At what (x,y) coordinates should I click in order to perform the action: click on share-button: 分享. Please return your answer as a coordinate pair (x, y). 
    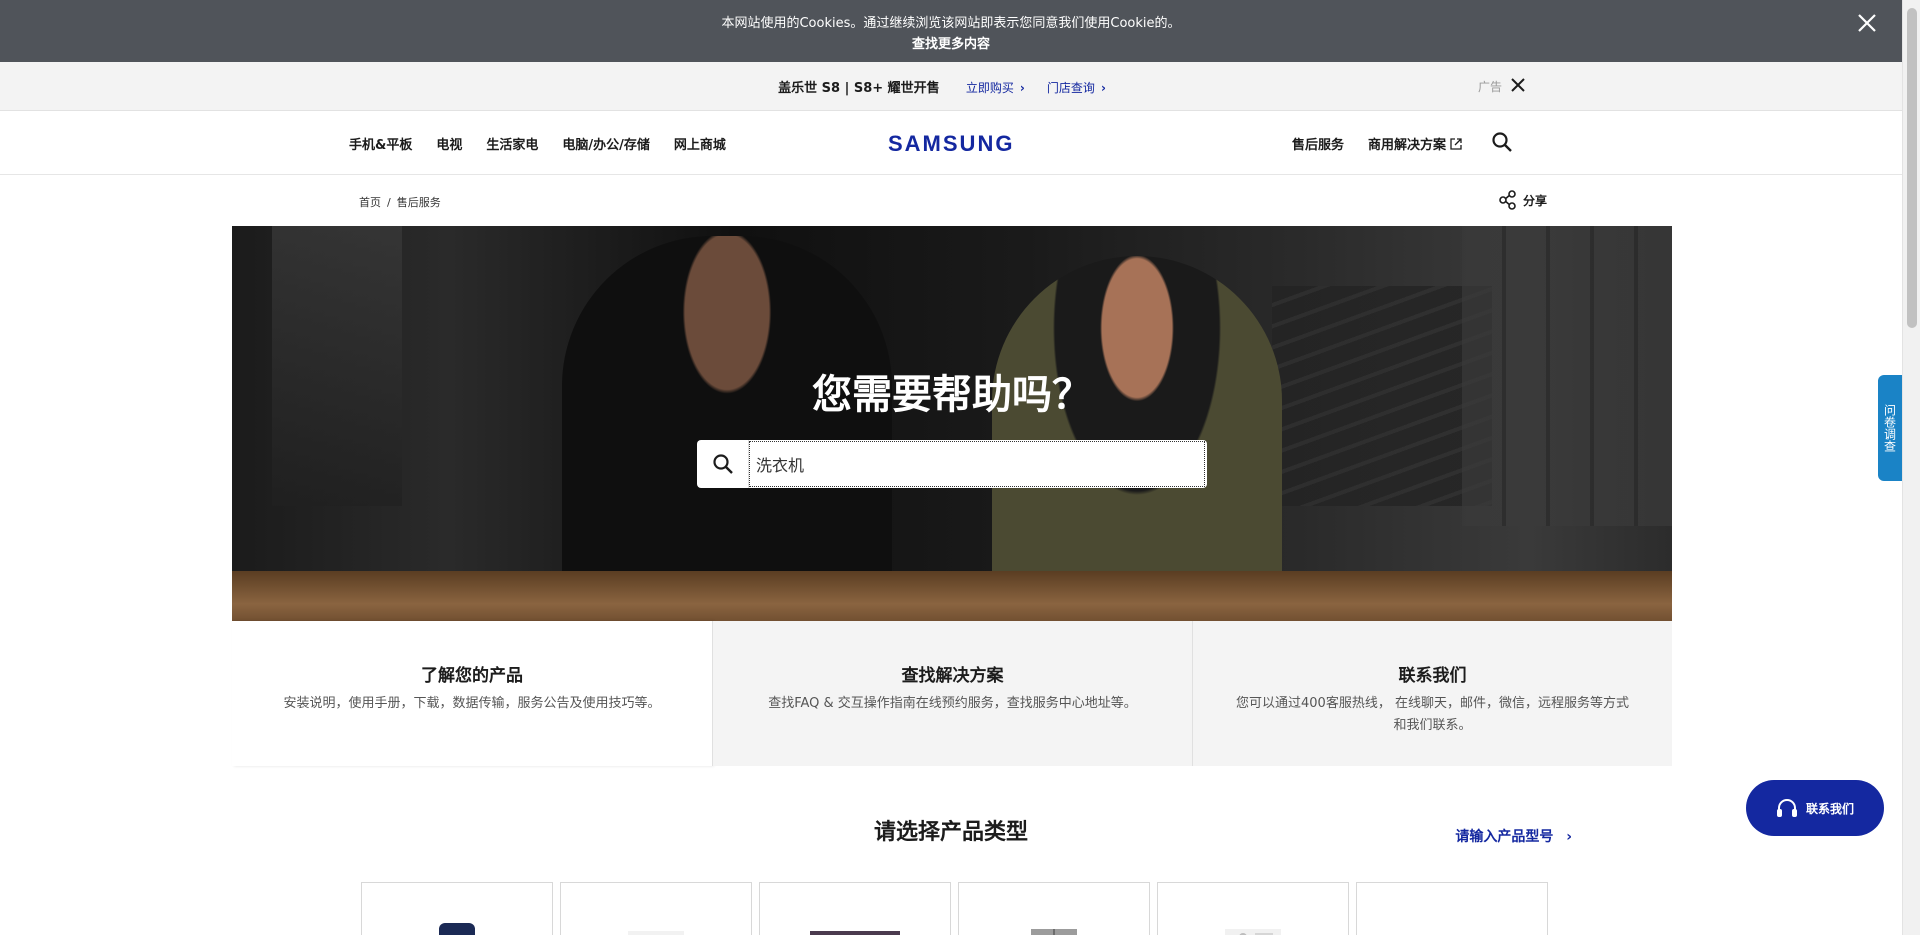
    Looking at the image, I should click on (1523, 200).